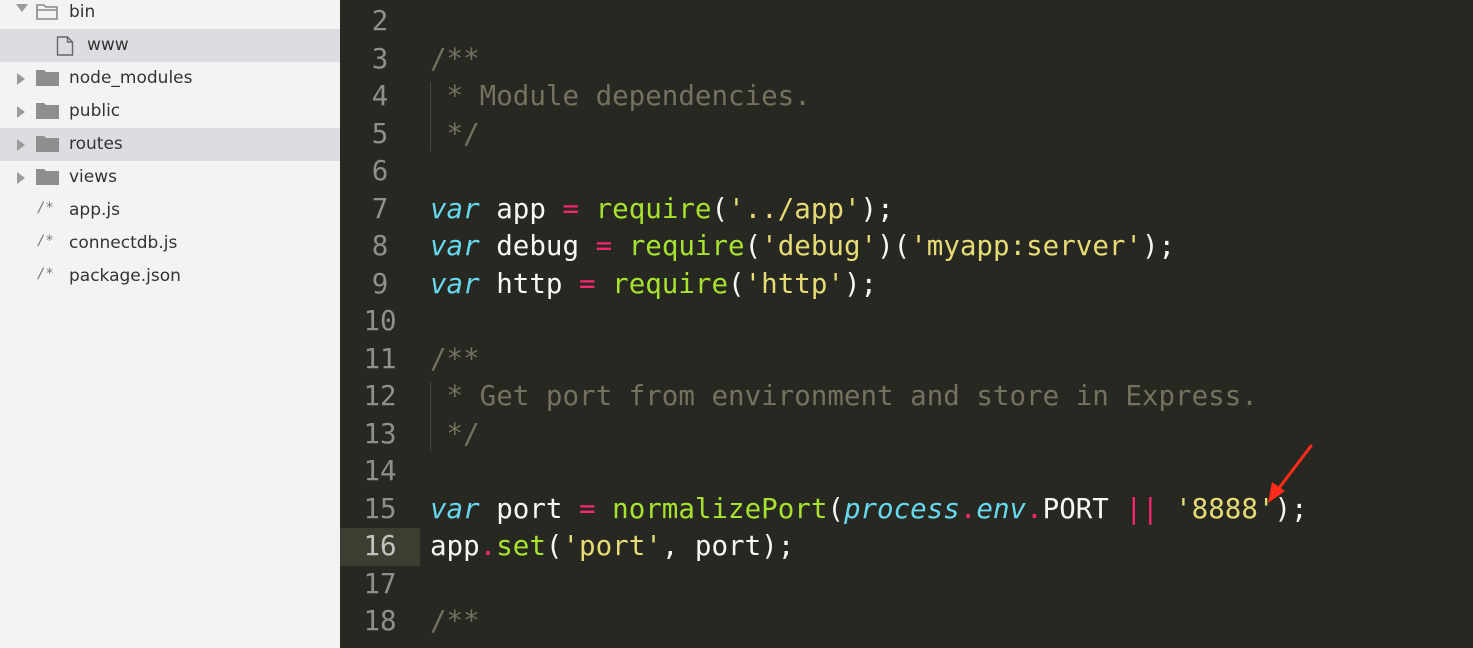 The height and width of the screenshot is (648, 1473). What do you see at coordinates (170, 14) in the screenshot?
I see `sidebar-item-bin: bin` at bounding box center [170, 14].